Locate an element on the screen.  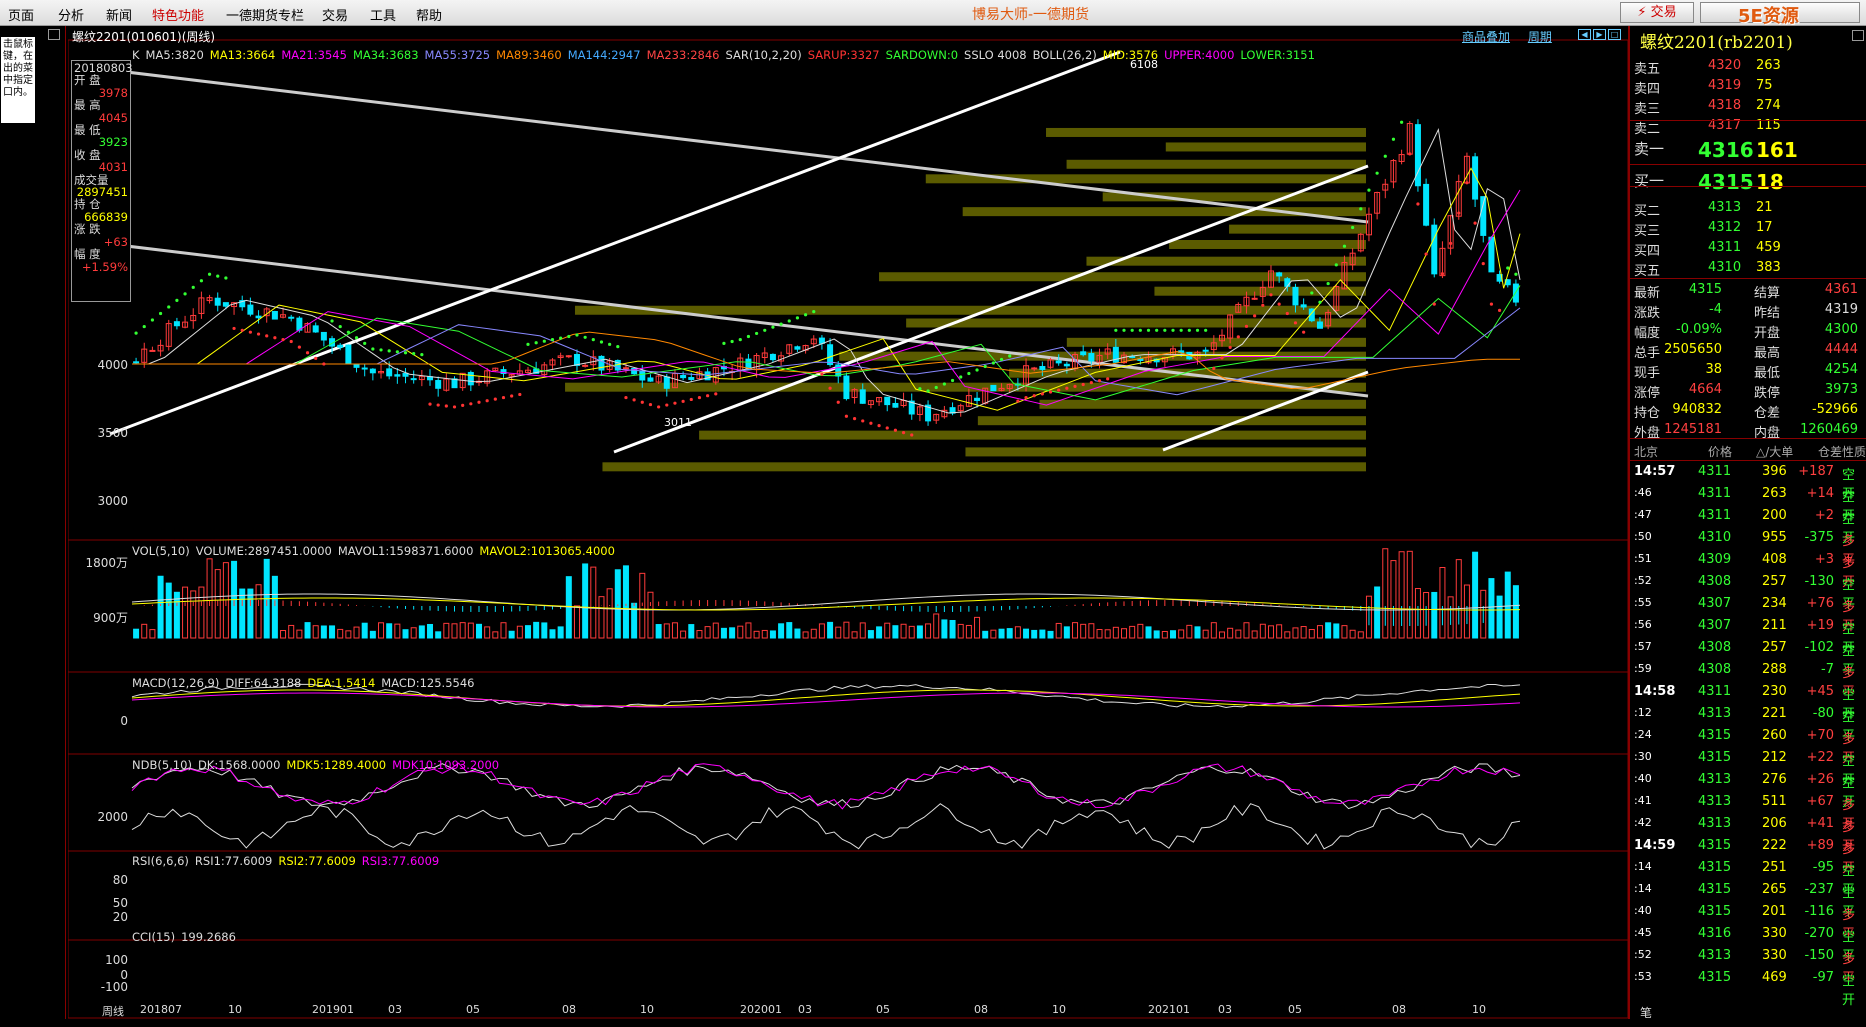
tick-row: :56 4307 211 +19 空开 is located at coordinates (1748, 637).